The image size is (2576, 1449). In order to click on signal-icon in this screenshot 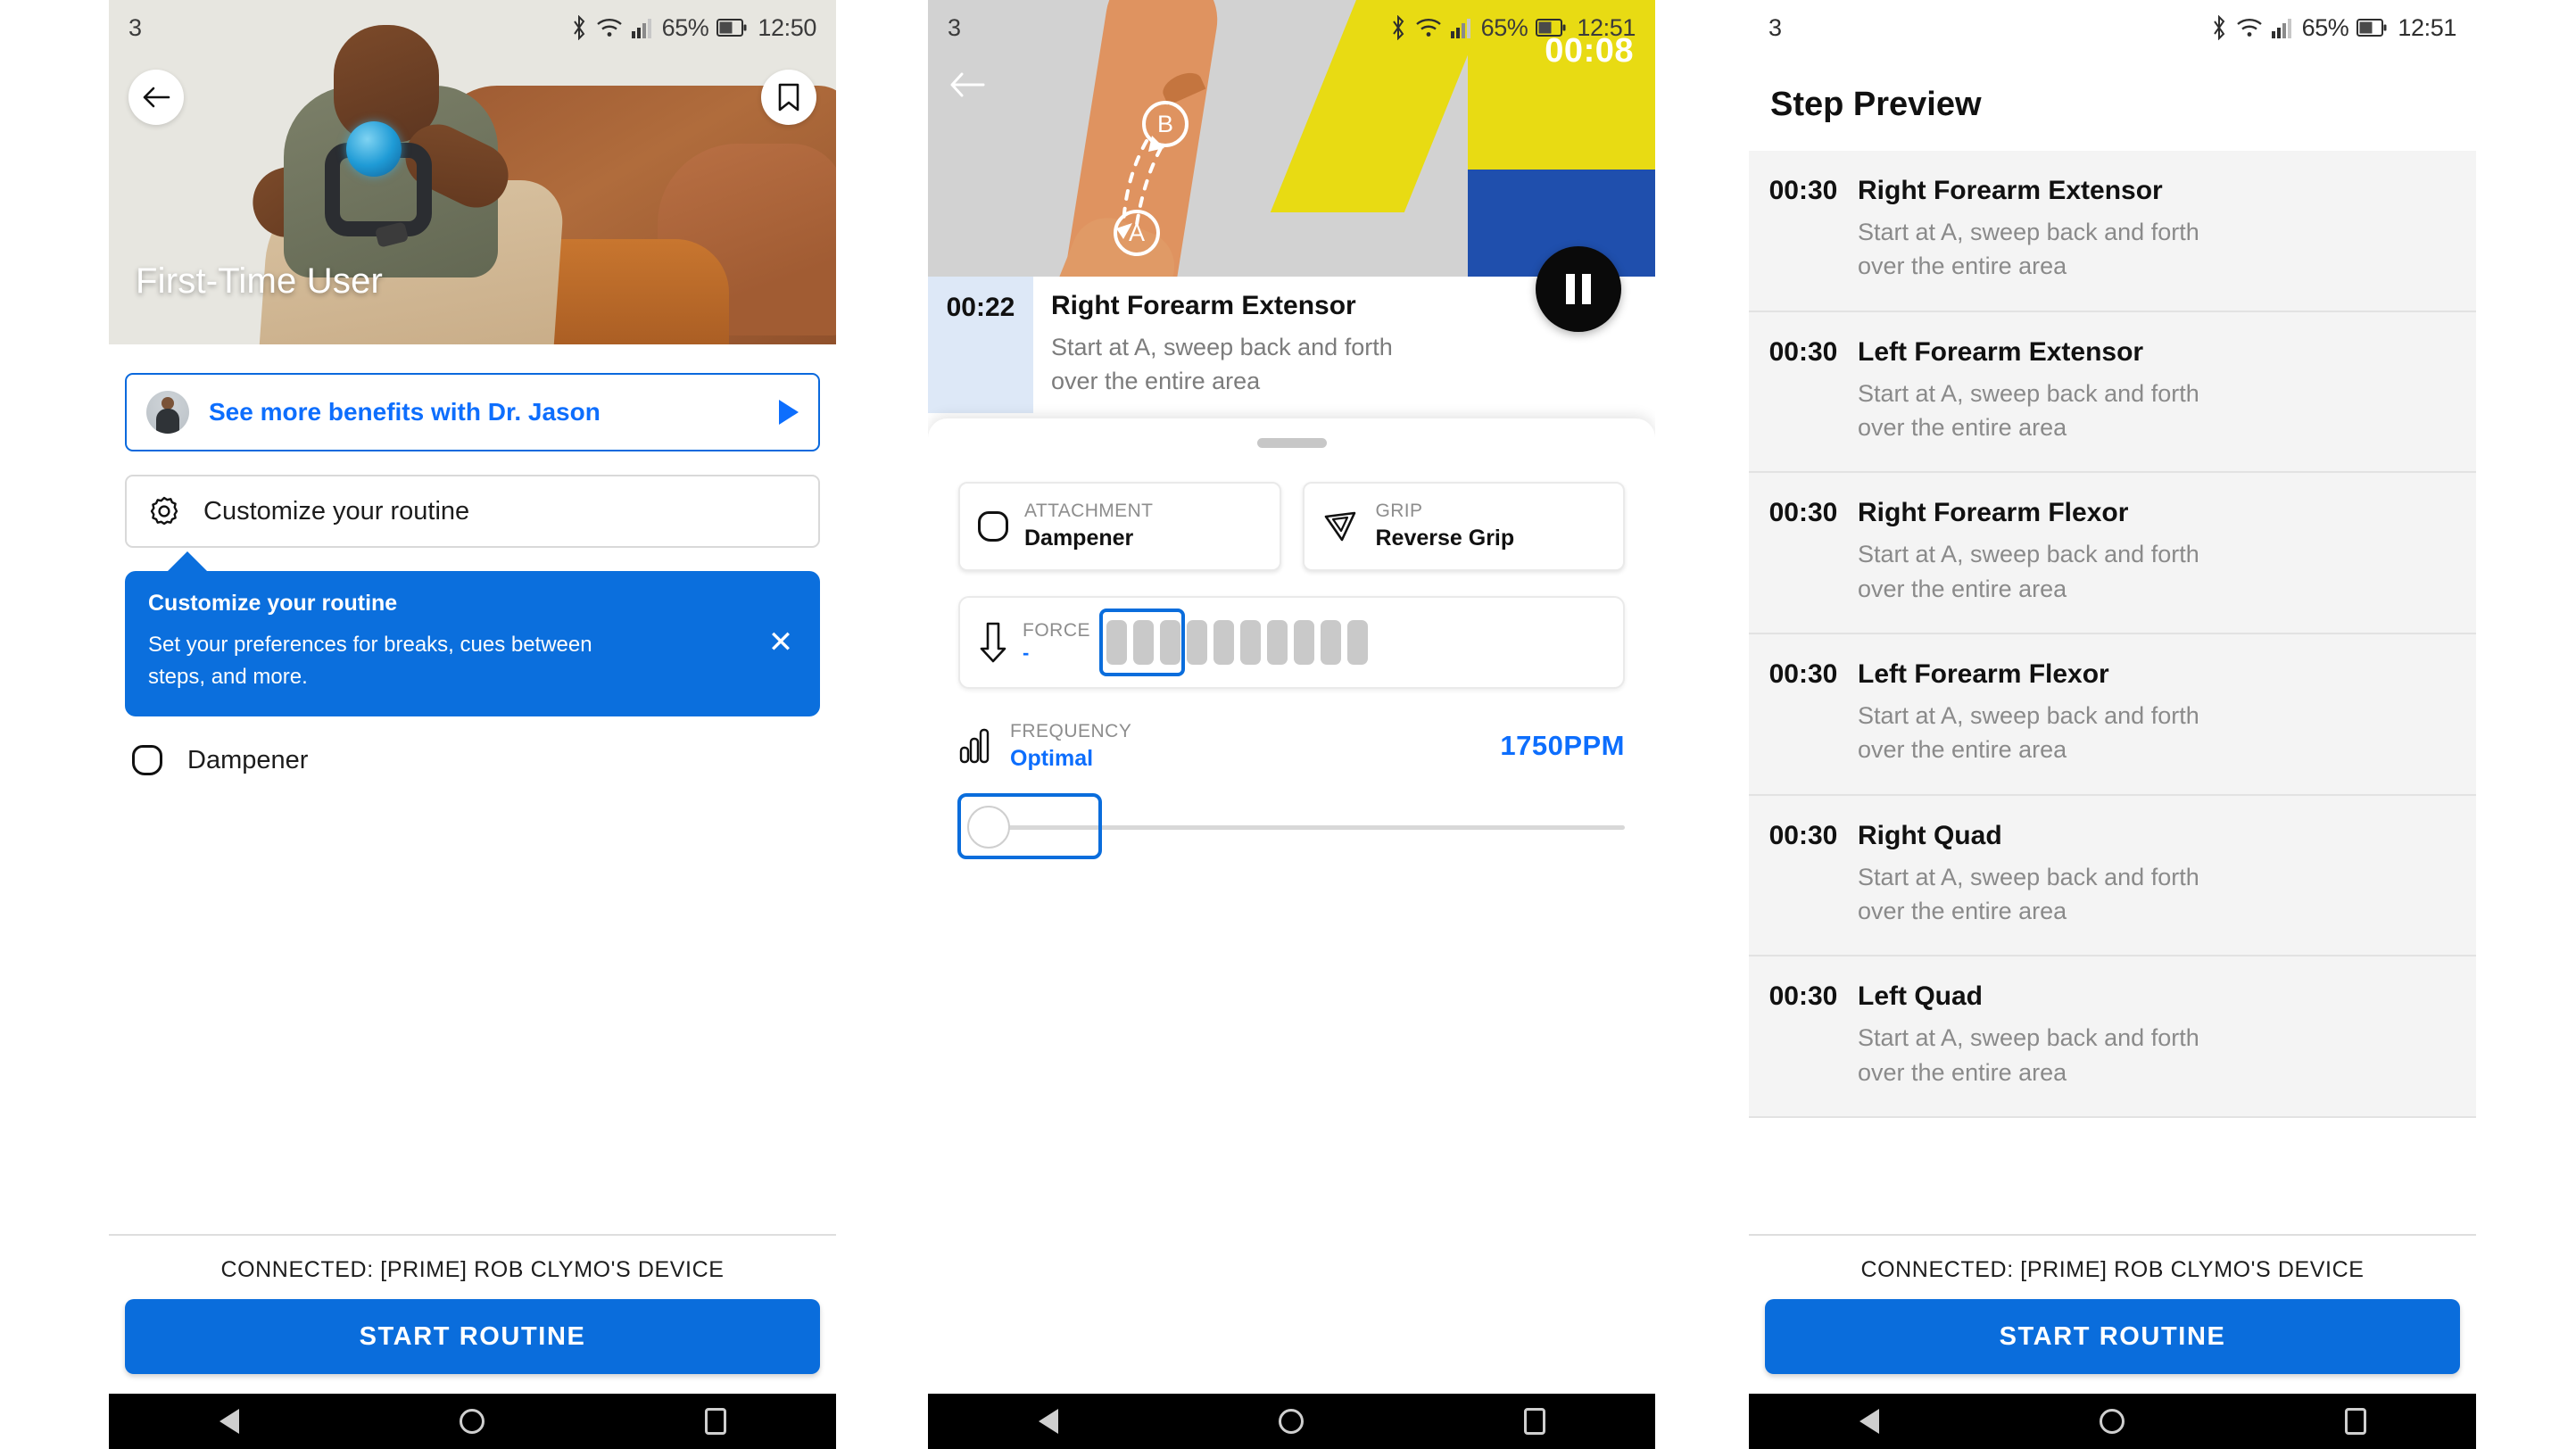, I will do `click(1461, 28)`.